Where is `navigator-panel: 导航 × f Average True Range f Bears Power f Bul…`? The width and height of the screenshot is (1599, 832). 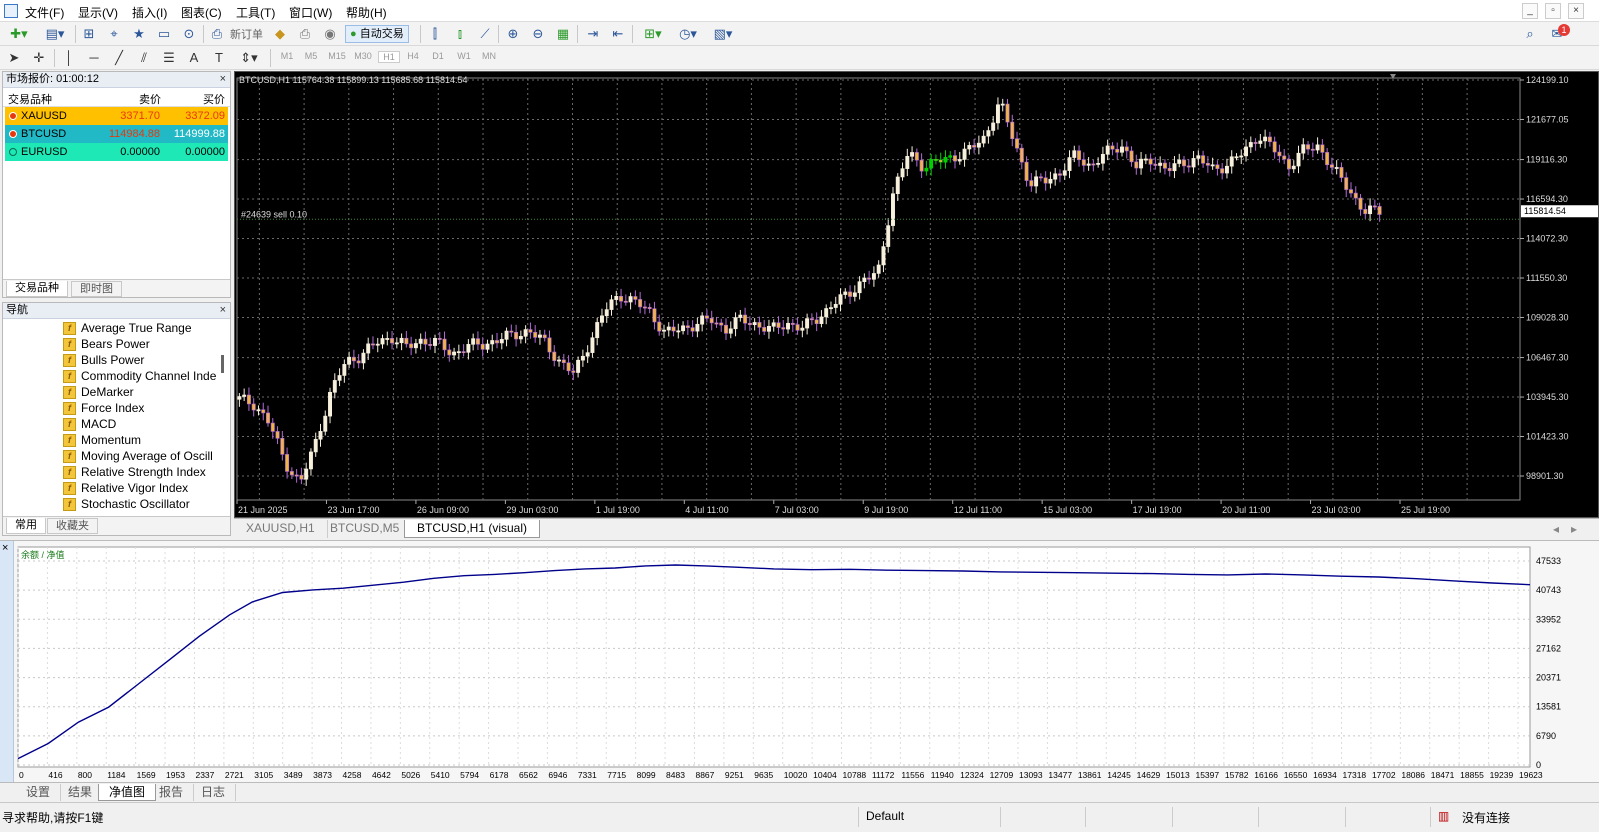 navigator-panel: 导航 × f Average True Range f Bears Power f Bul… is located at coordinates (116, 419).